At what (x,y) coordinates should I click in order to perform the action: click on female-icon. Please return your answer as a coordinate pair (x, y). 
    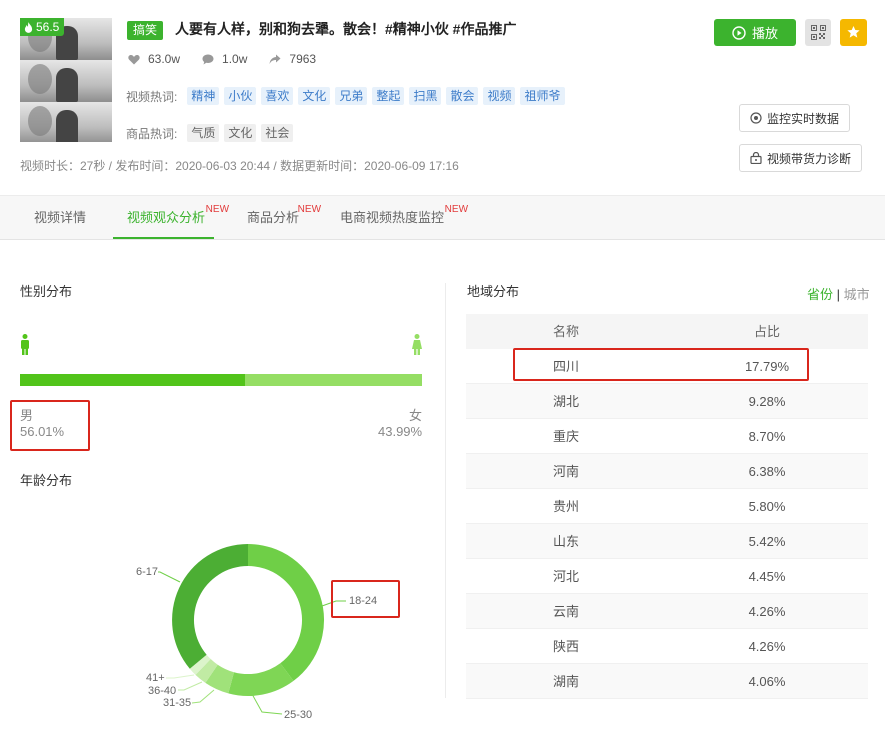
    Looking at the image, I should click on (417, 344).